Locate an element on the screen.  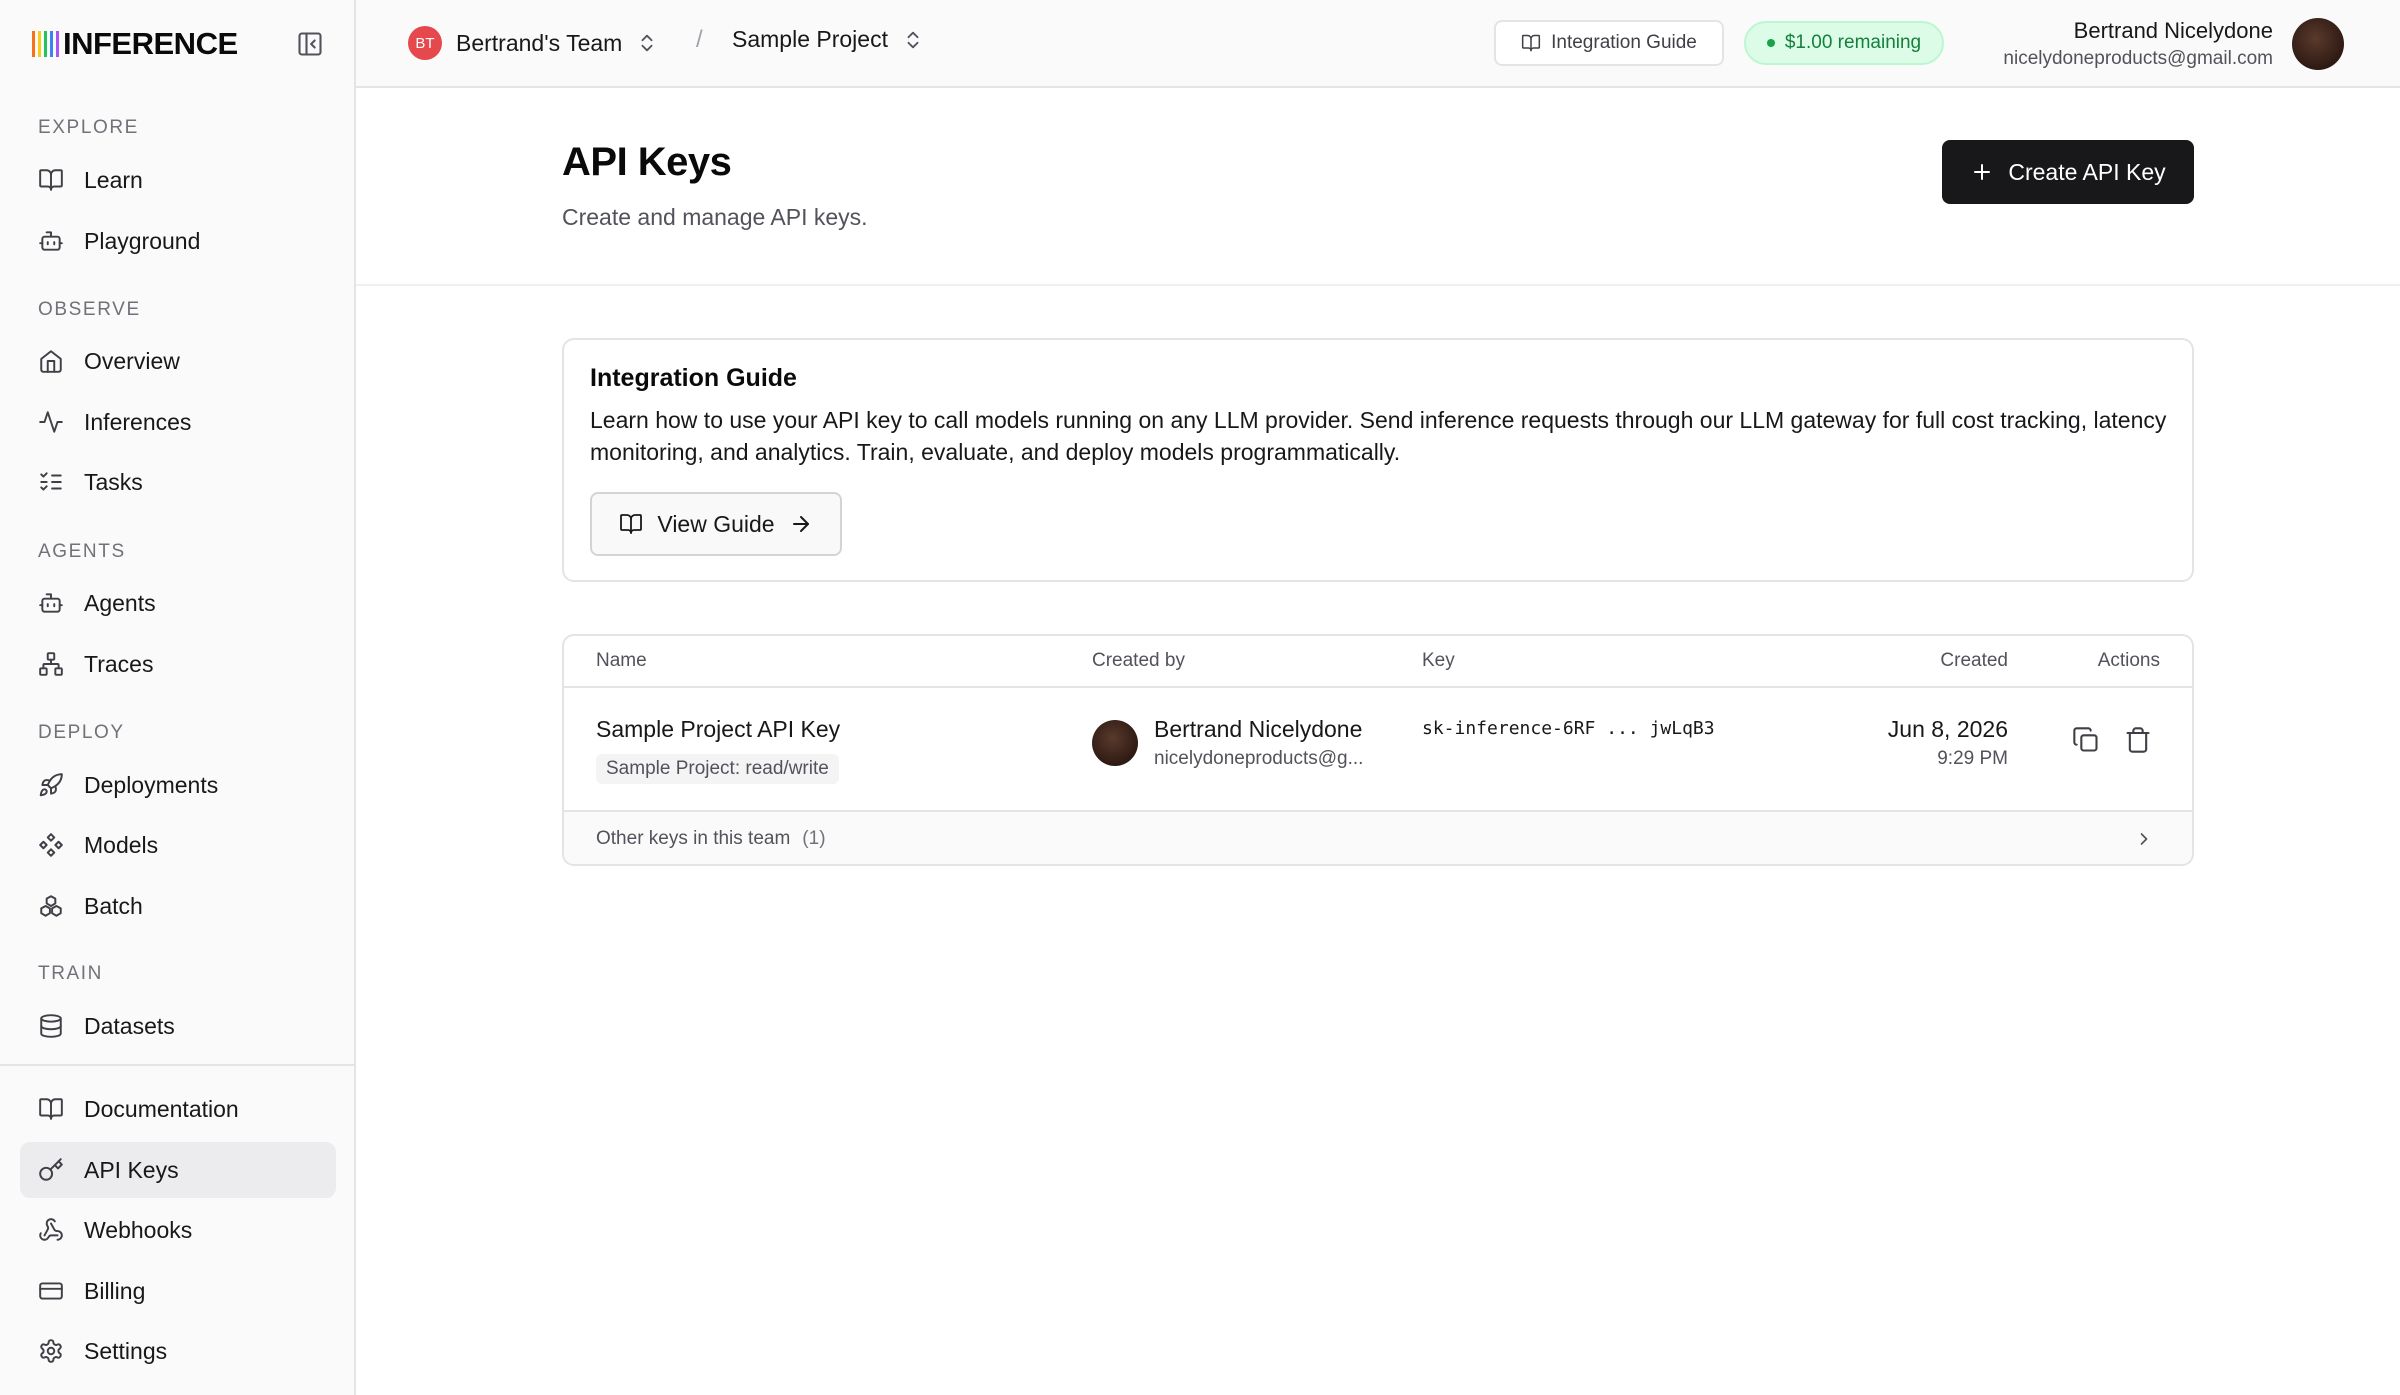
sidebar-toggle-icon is located at coordinates (310, 44).